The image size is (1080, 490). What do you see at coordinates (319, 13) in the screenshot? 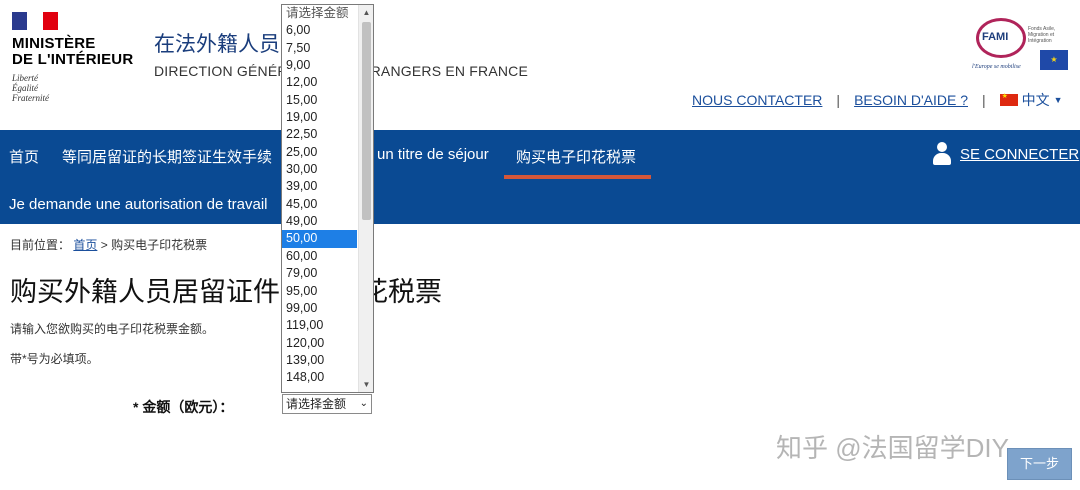
I see `amount-option: 请选择金额` at bounding box center [319, 13].